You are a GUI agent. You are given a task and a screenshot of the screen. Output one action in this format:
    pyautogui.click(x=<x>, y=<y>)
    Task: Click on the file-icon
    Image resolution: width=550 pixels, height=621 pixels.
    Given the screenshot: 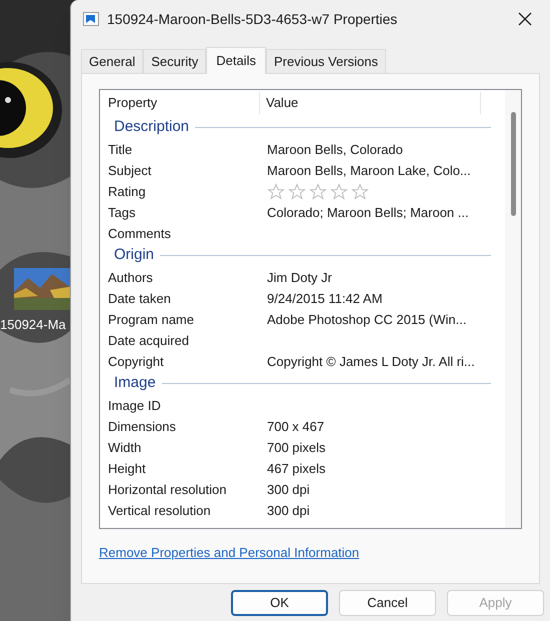 What is the action you would take?
    pyautogui.click(x=91, y=19)
    